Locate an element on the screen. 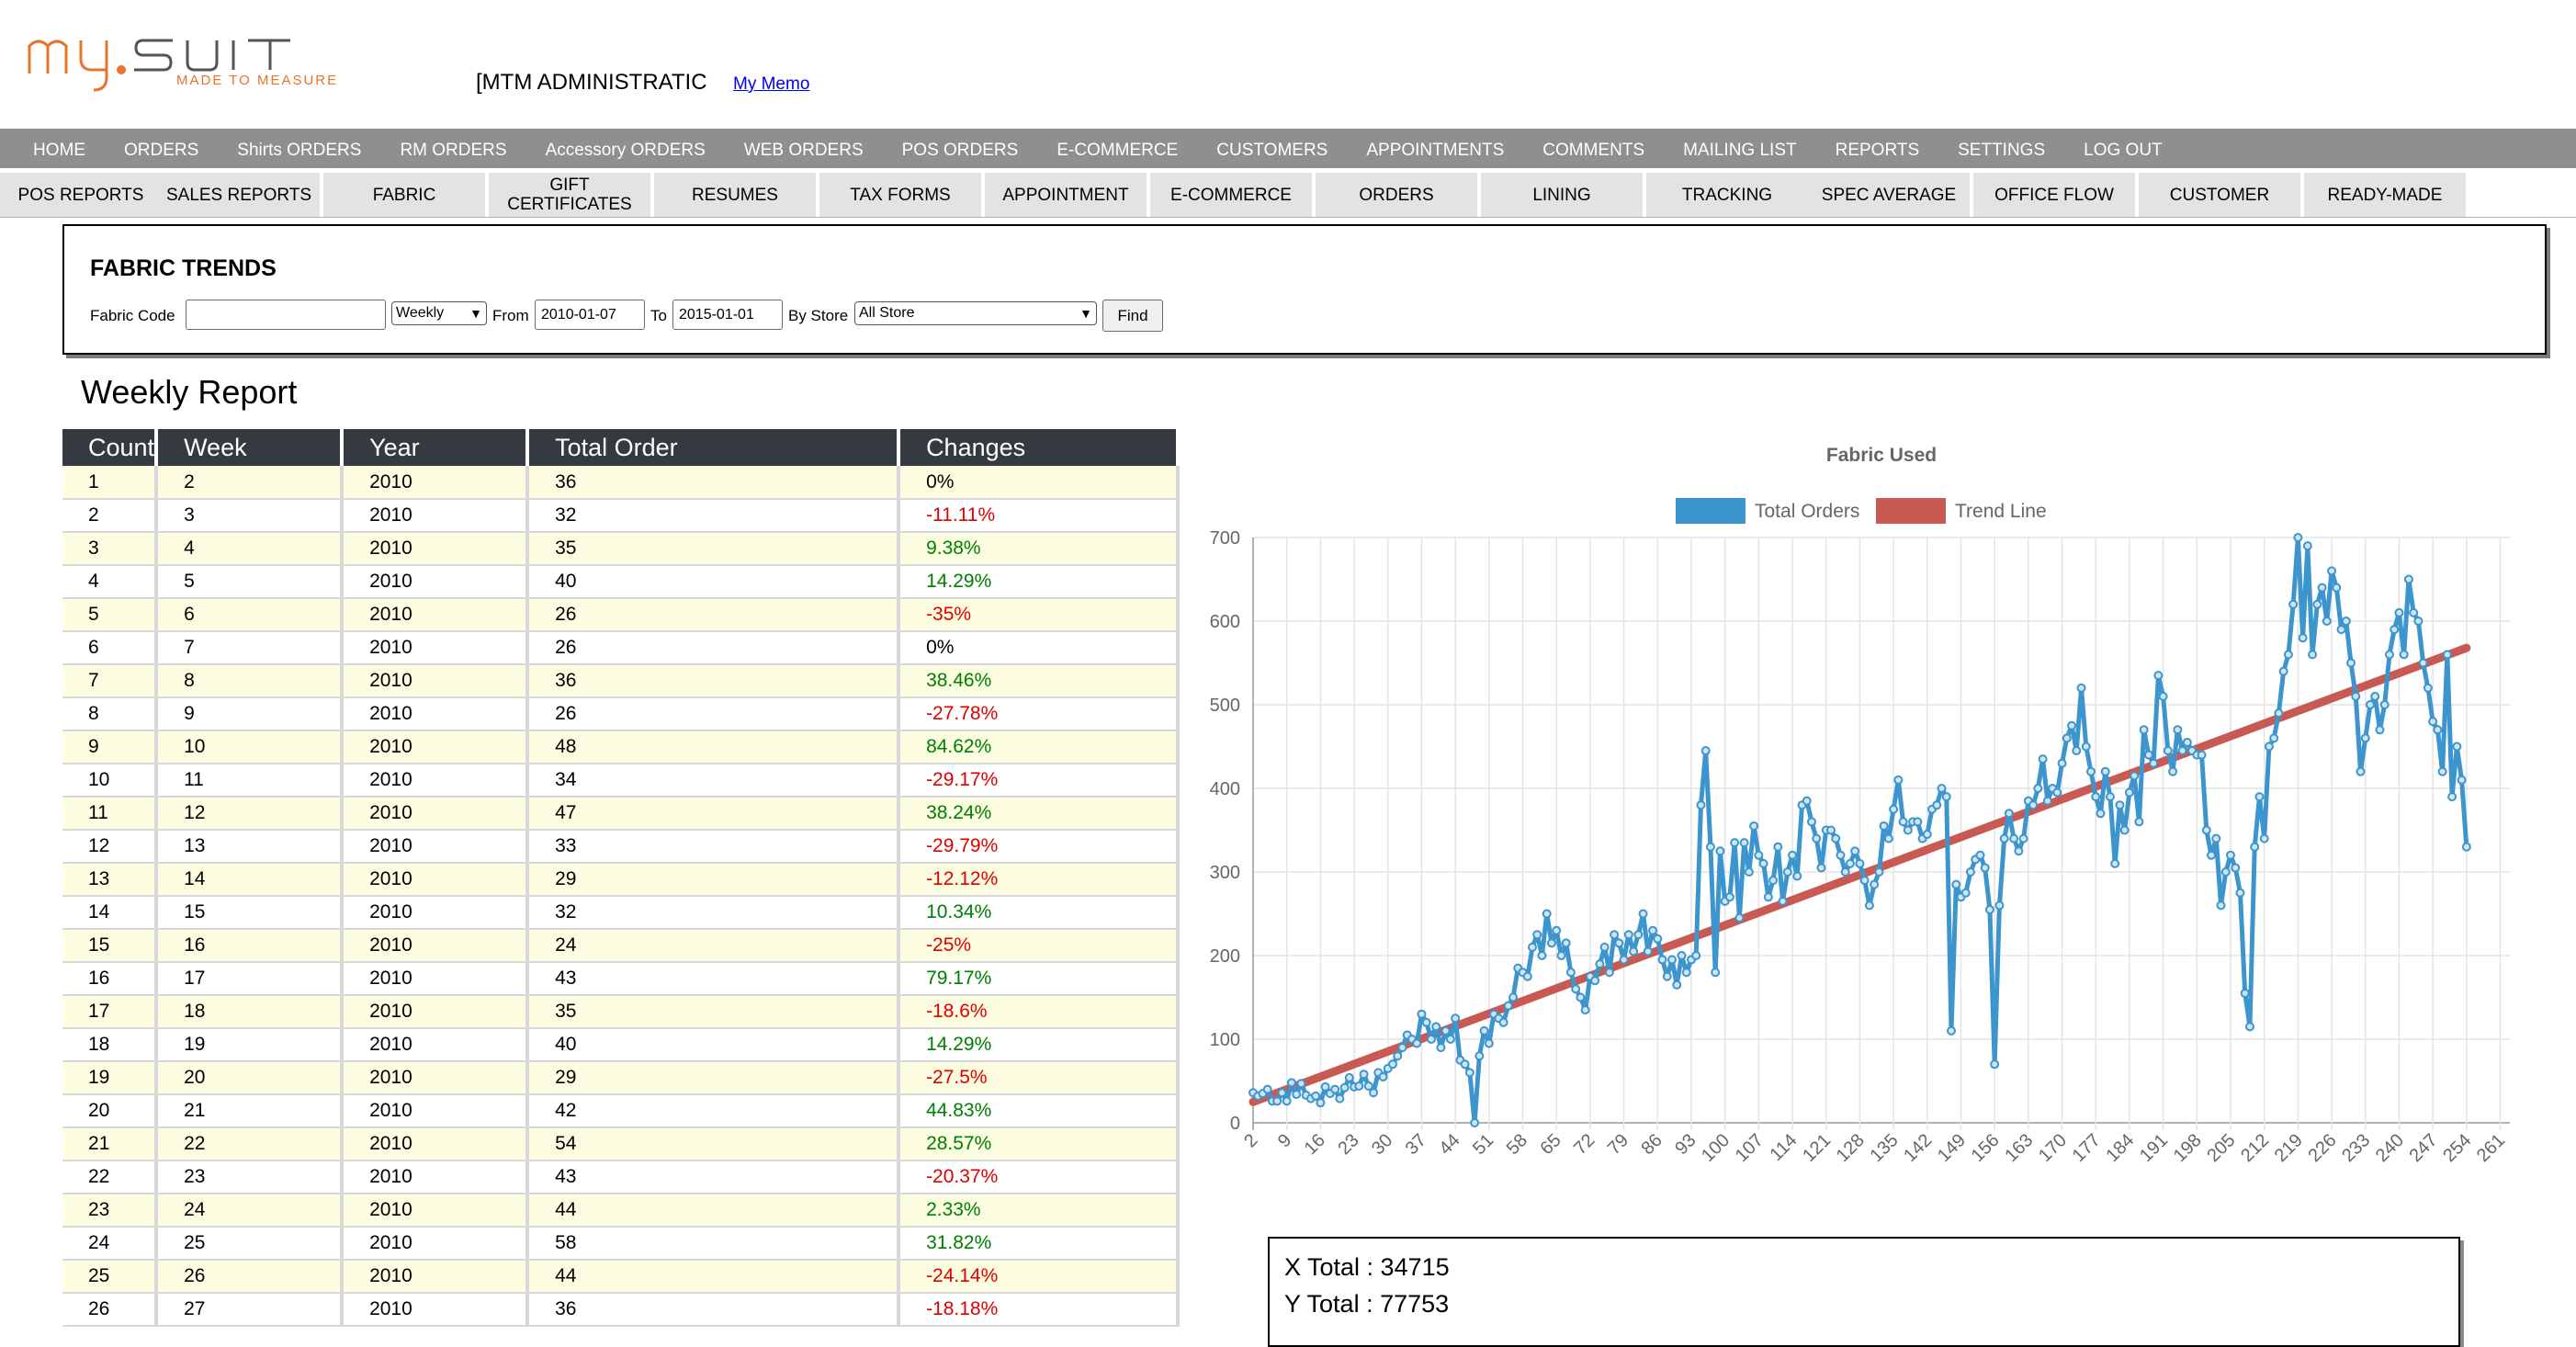 The height and width of the screenshot is (1347, 2576). from-date-input is located at coordinates (590, 315).